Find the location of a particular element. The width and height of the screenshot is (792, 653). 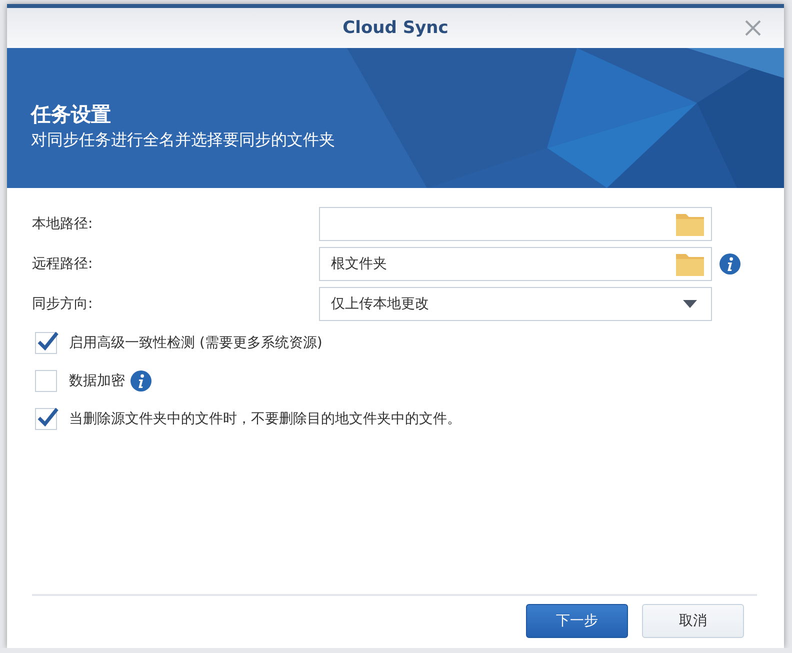

cancel-button: 取消 is located at coordinates (693, 621).